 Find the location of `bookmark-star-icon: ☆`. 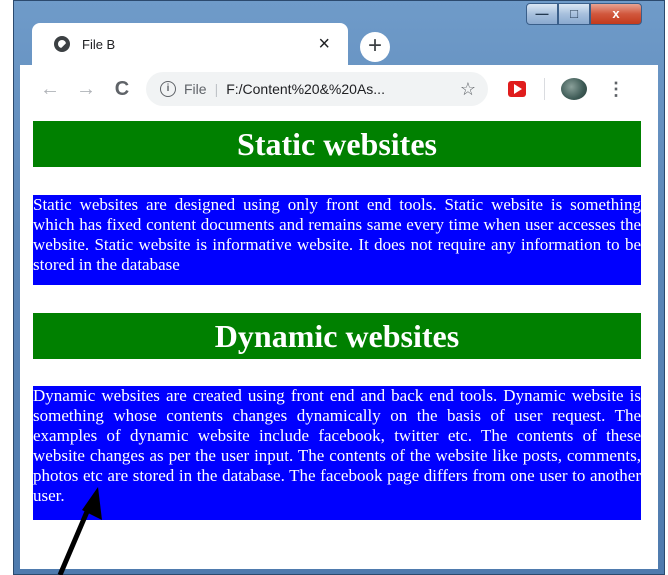

bookmark-star-icon: ☆ is located at coordinates (468, 89).